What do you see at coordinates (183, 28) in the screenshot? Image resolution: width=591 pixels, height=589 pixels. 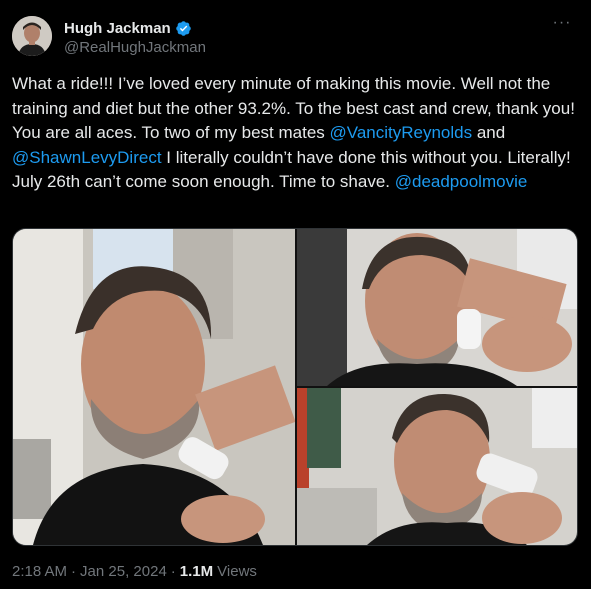 I see `verified-badge-icon` at bounding box center [183, 28].